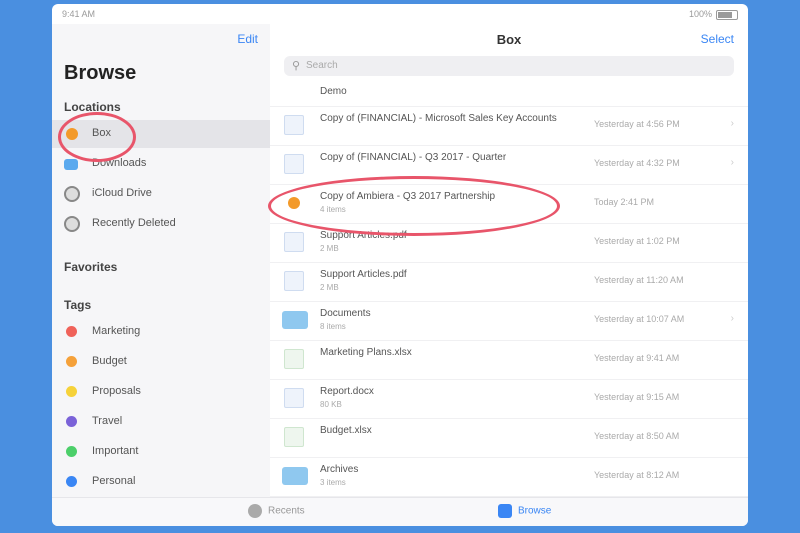  What do you see at coordinates (114, 481) in the screenshot?
I see `tag-label: Personal` at bounding box center [114, 481].